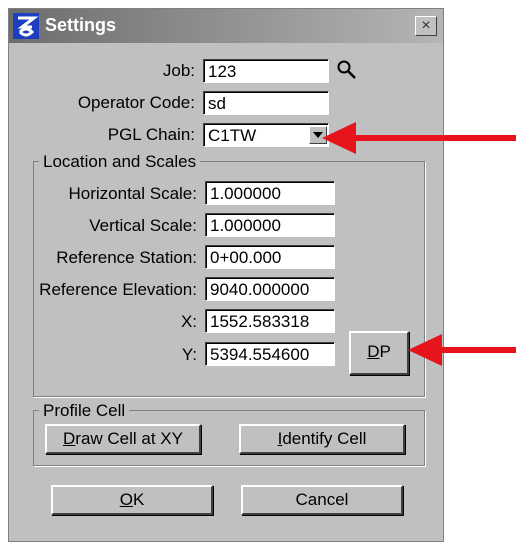  Describe the element at coordinates (232, 135) in the screenshot. I see `pgl-chain-value: C1TW` at that location.